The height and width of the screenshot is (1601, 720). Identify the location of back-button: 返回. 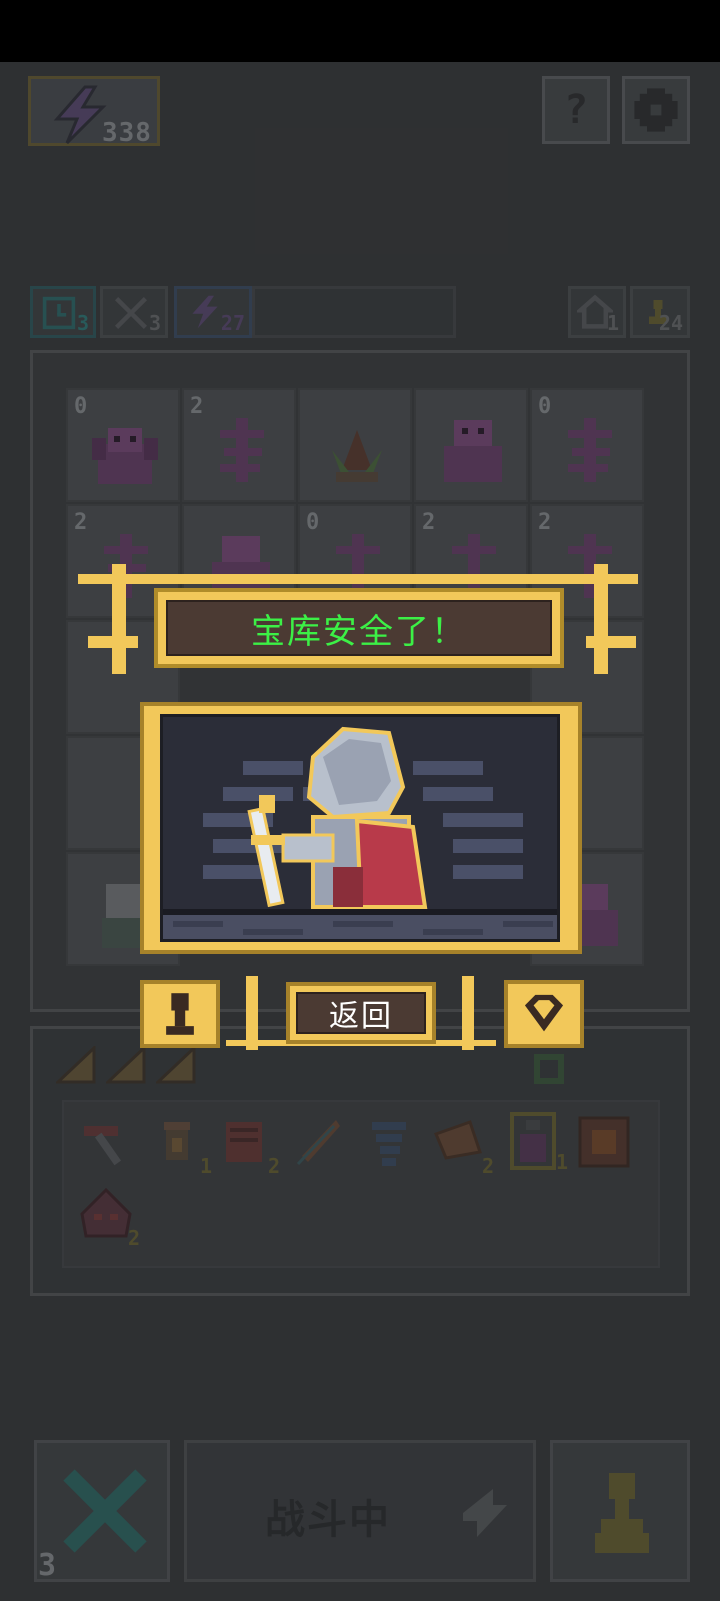
(361, 1013).